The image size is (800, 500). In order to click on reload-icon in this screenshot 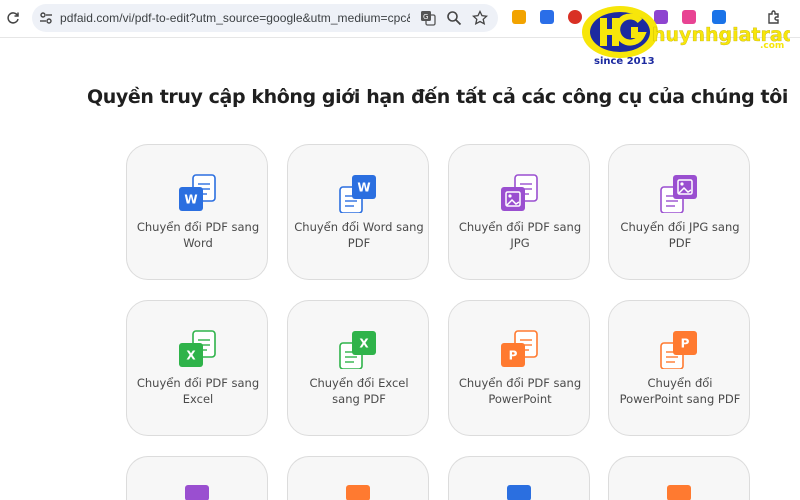, I will do `click(13, 18)`.